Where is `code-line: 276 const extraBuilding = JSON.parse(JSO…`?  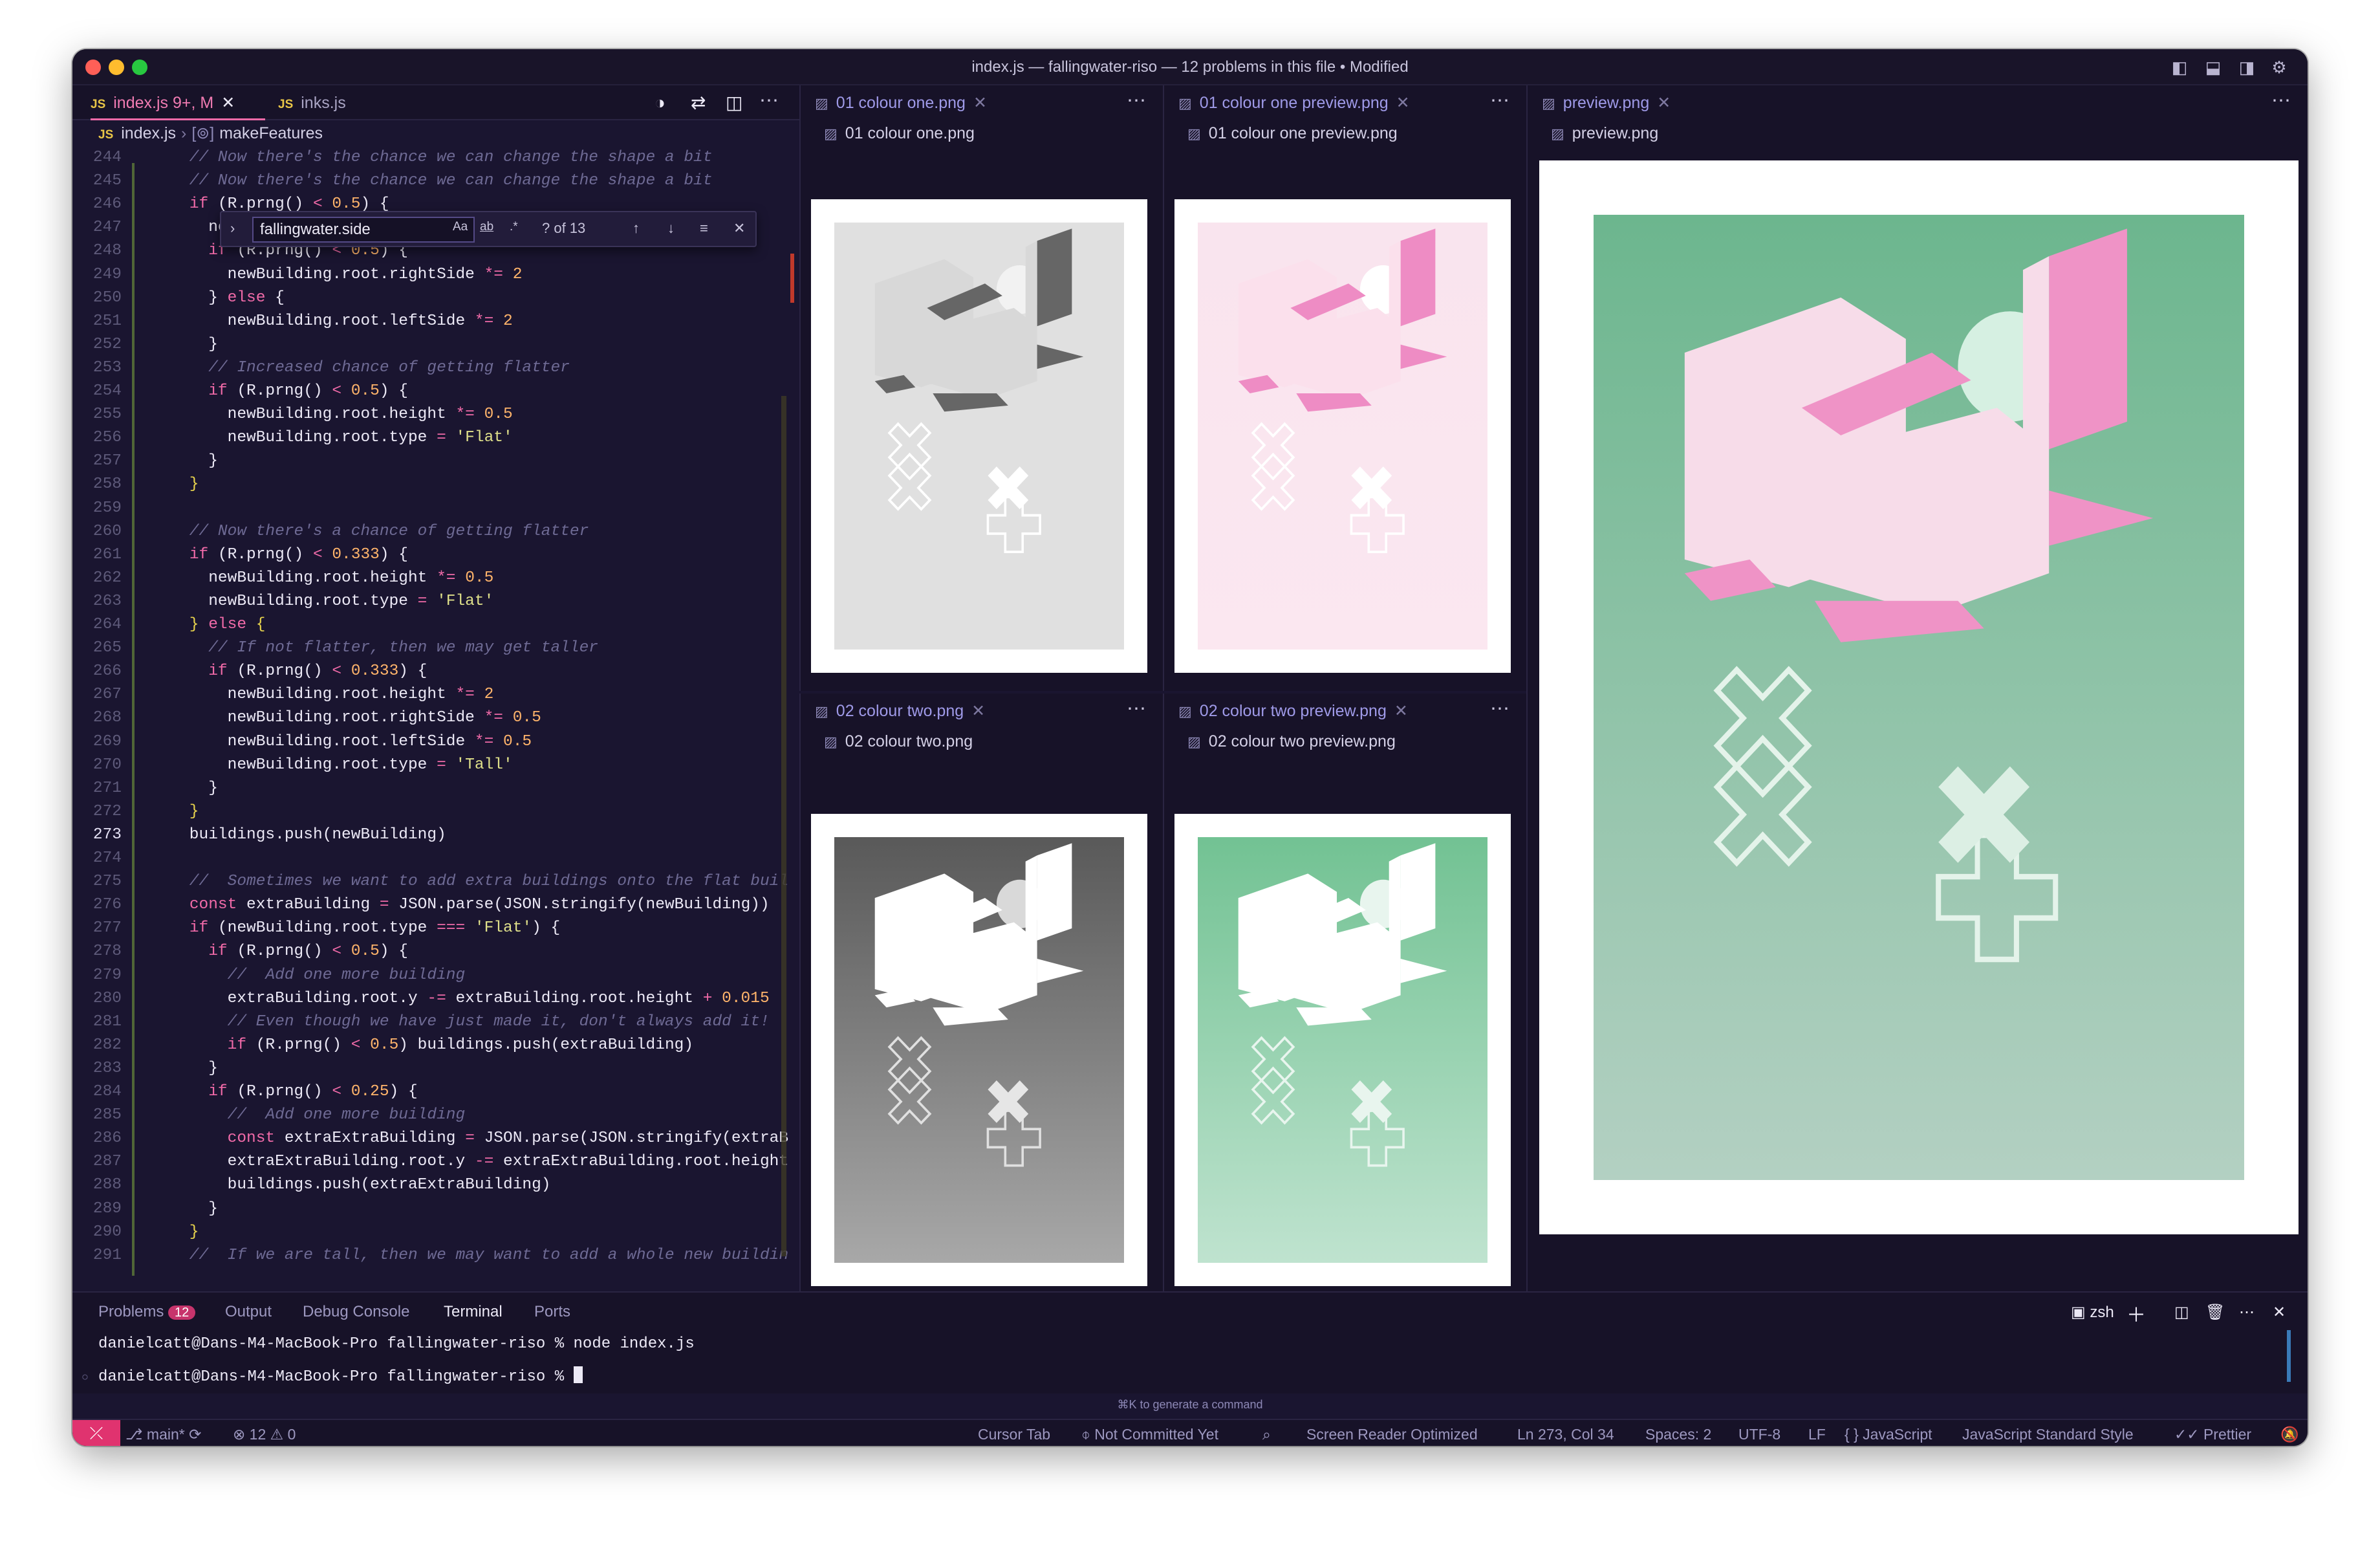 code-line: 276 const extraBuilding = JSON.parse(JSO… is located at coordinates (435, 905).